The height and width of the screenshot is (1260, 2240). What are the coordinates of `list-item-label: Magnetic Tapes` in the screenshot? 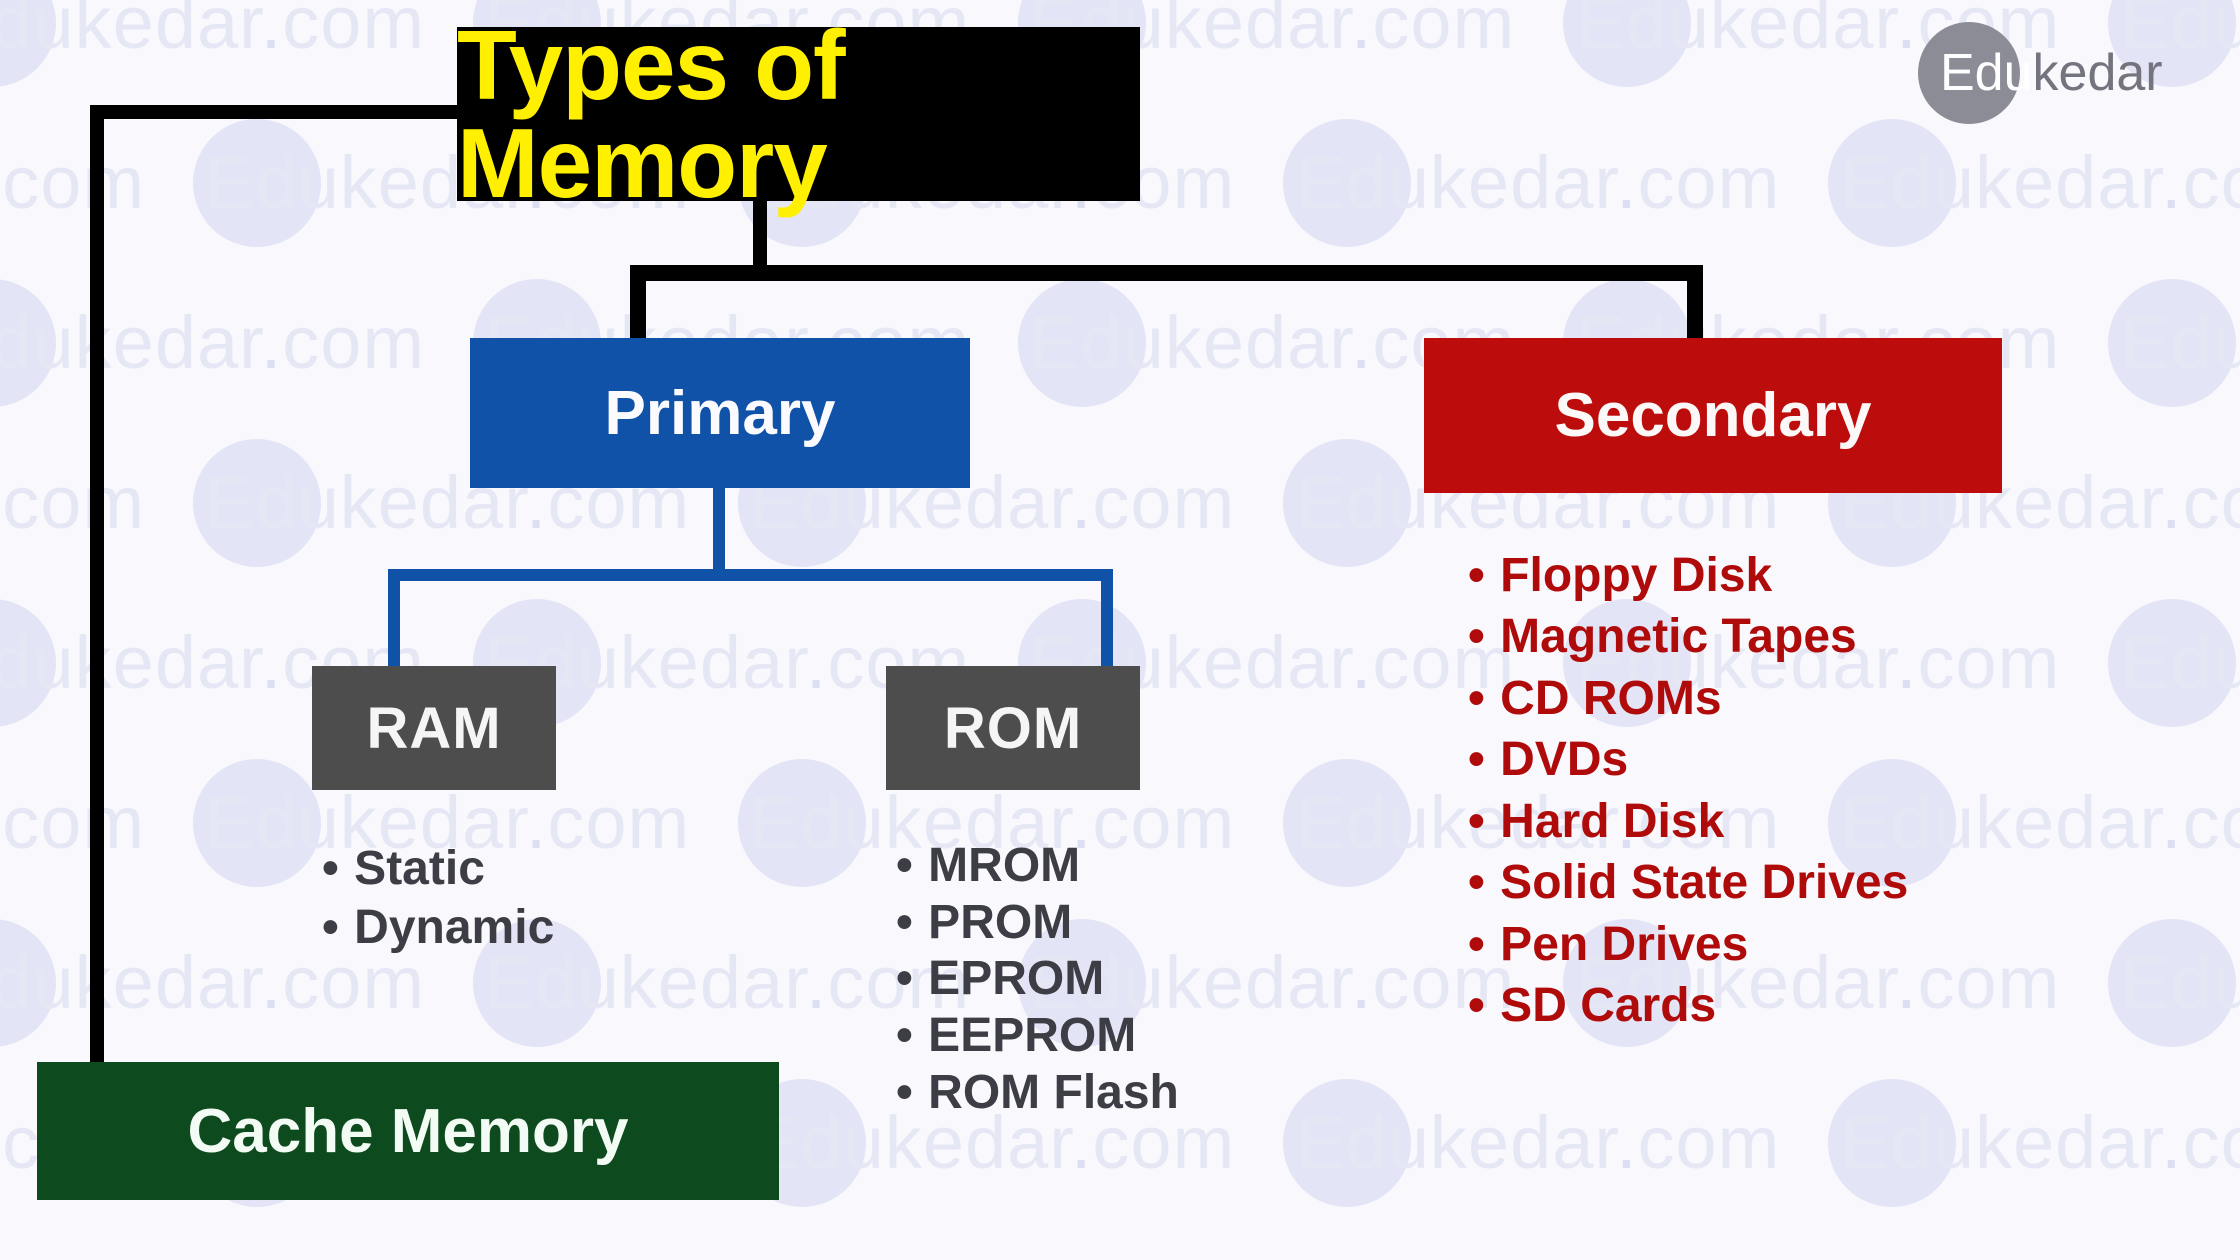 It's located at (1678, 637).